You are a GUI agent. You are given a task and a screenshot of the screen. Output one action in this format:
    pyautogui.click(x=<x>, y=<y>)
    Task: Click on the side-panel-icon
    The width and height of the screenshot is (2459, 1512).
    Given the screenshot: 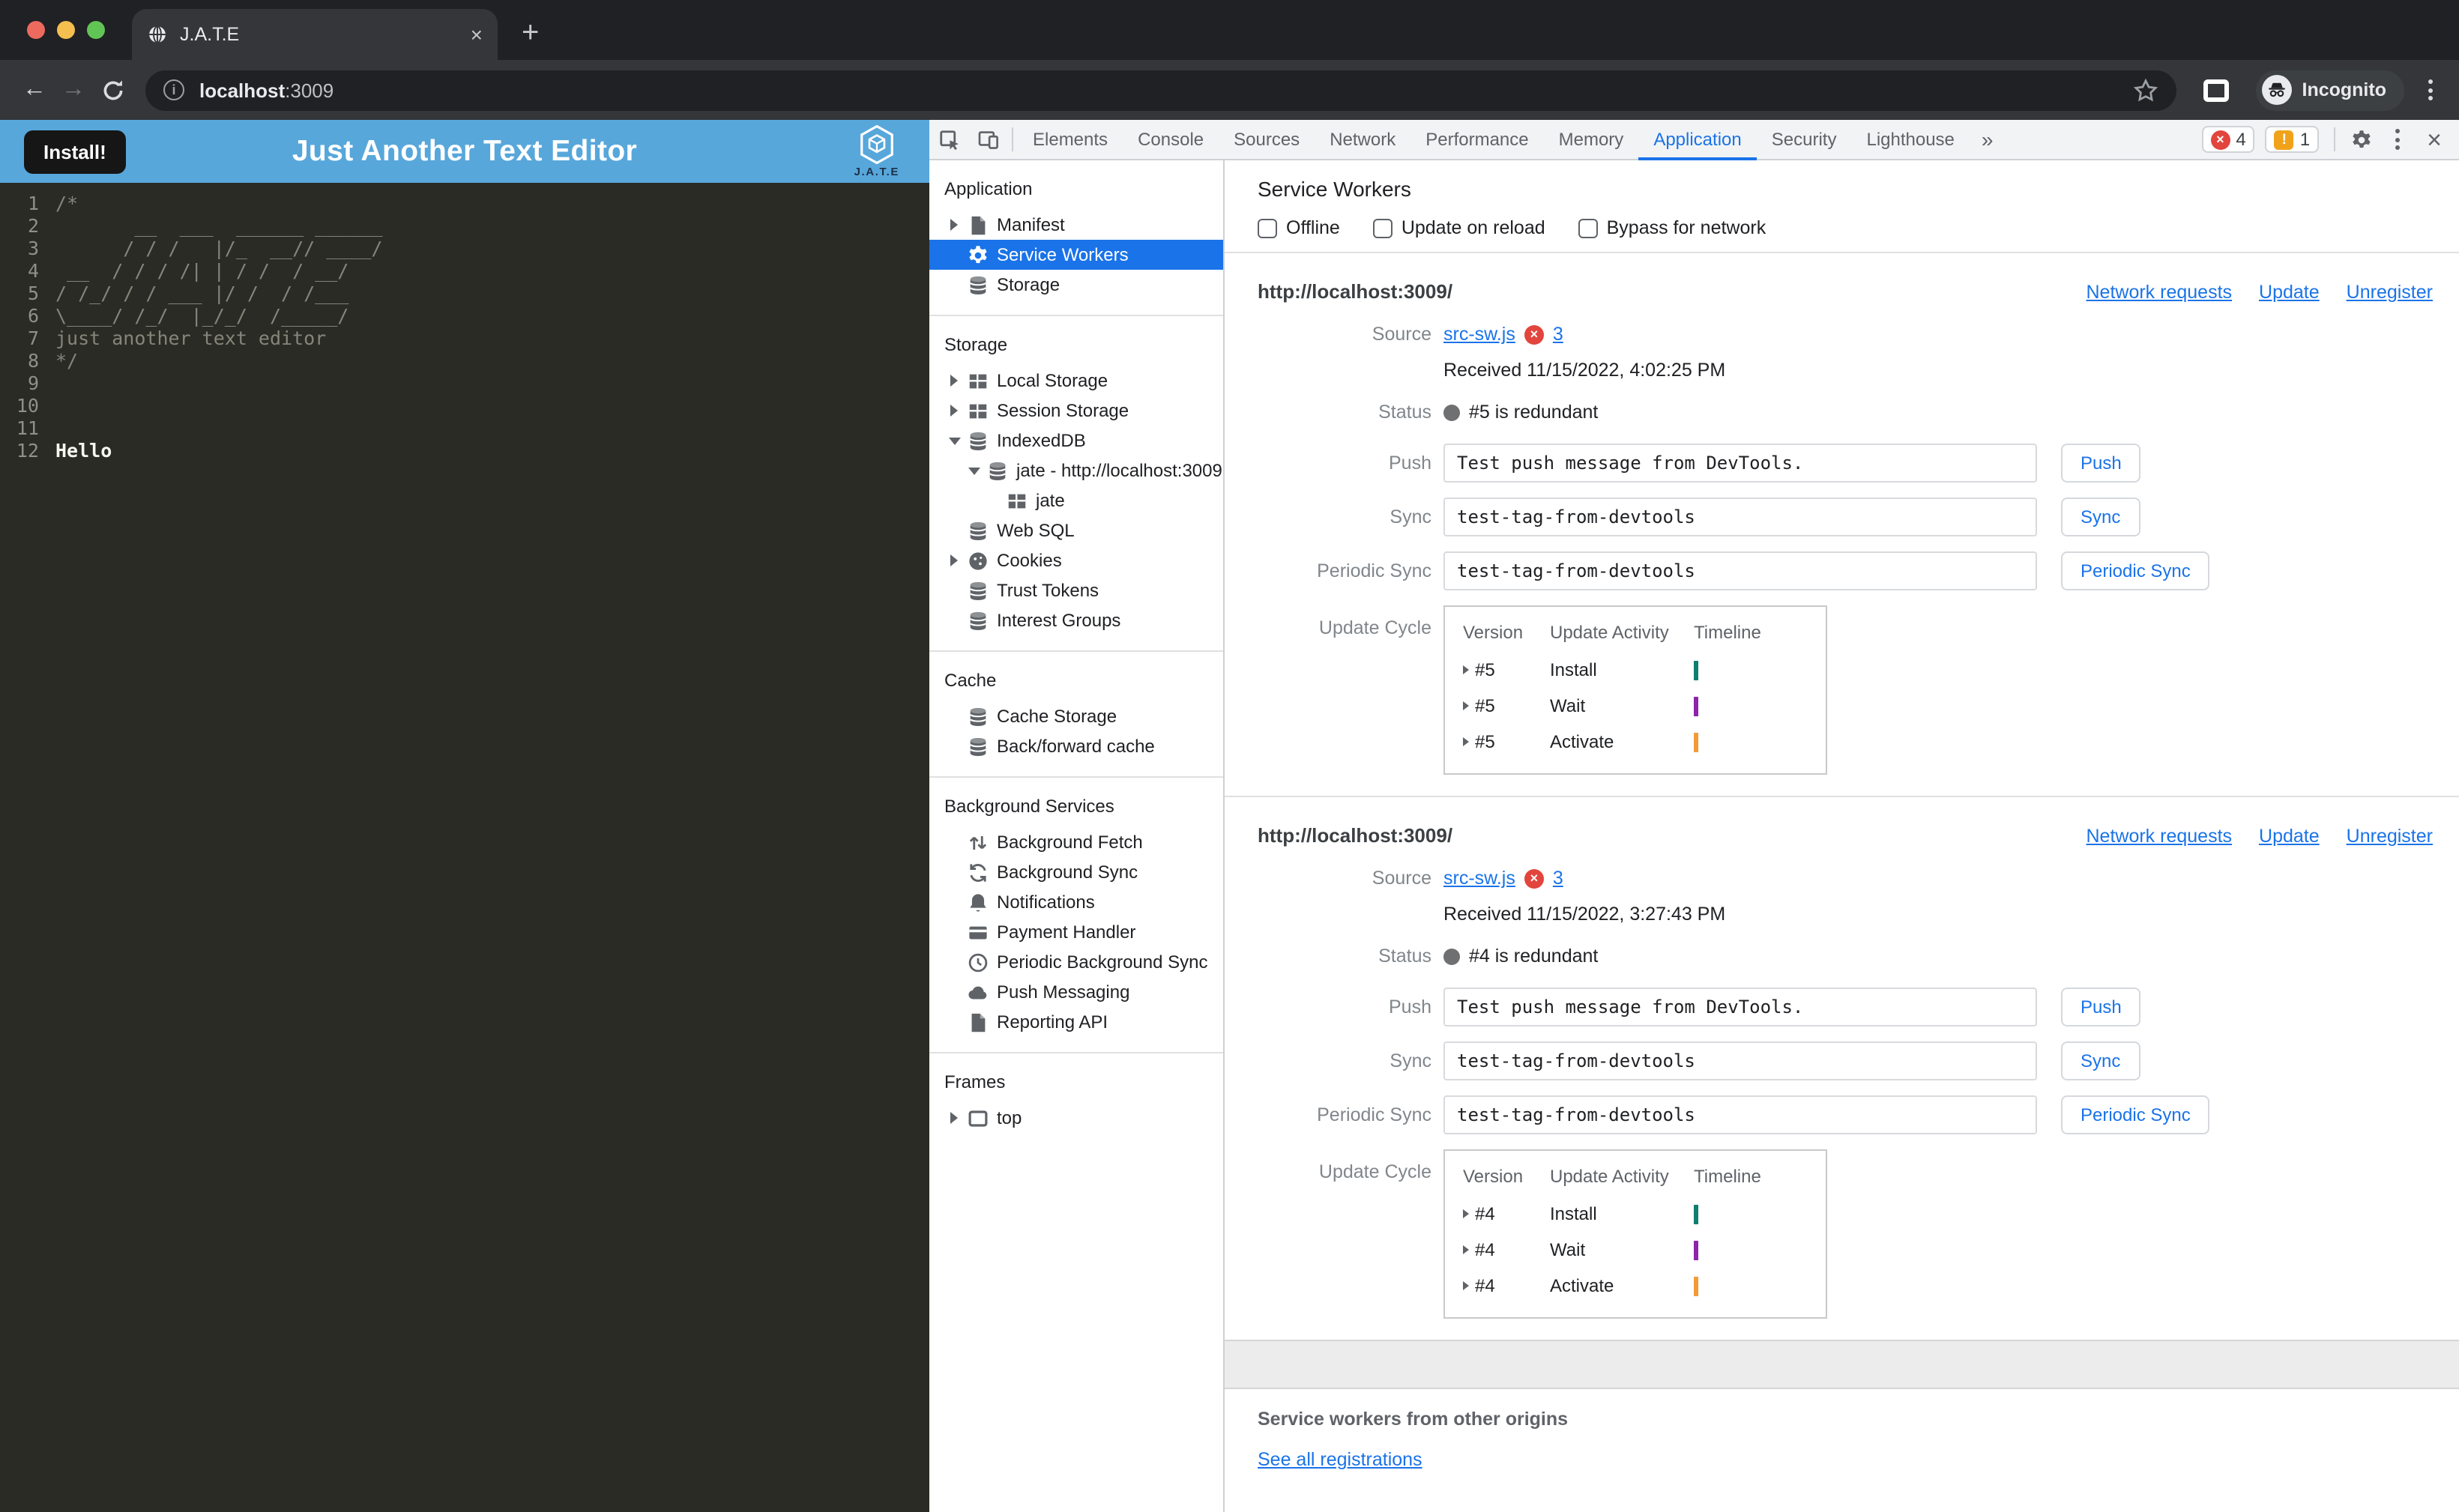 What is the action you would take?
    pyautogui.click(x=2216, y=90)
    